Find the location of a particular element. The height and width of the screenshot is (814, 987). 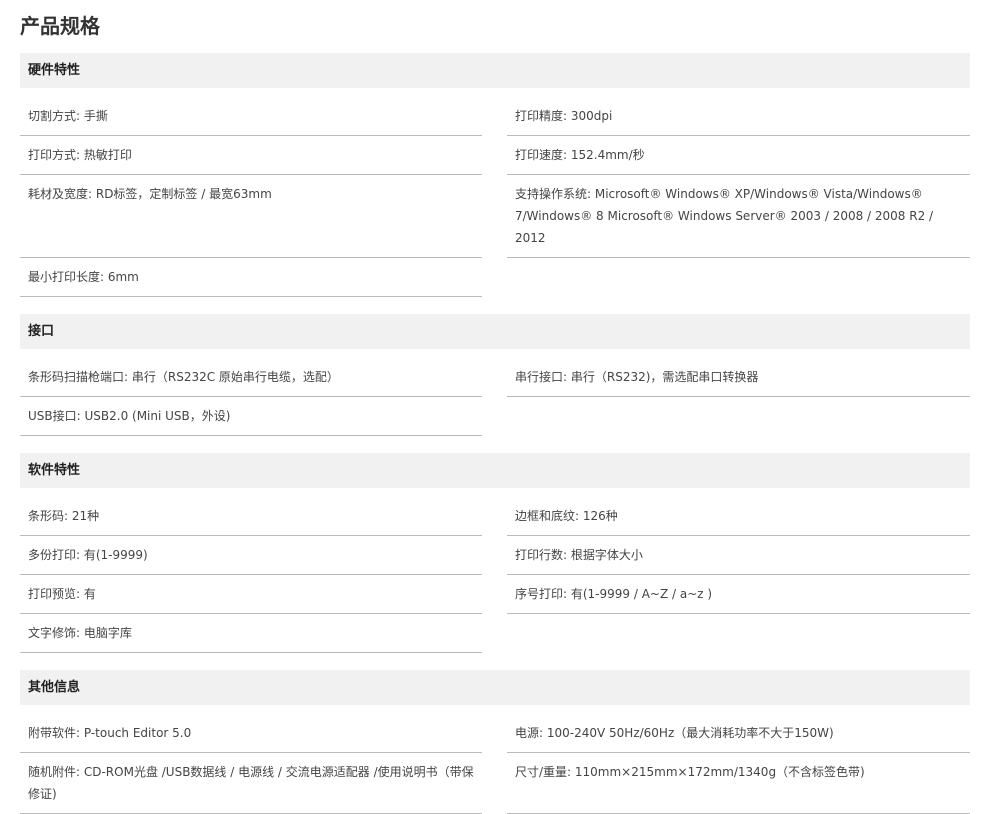

section-heading: 其他信息 is located at coordinates (495, 687).